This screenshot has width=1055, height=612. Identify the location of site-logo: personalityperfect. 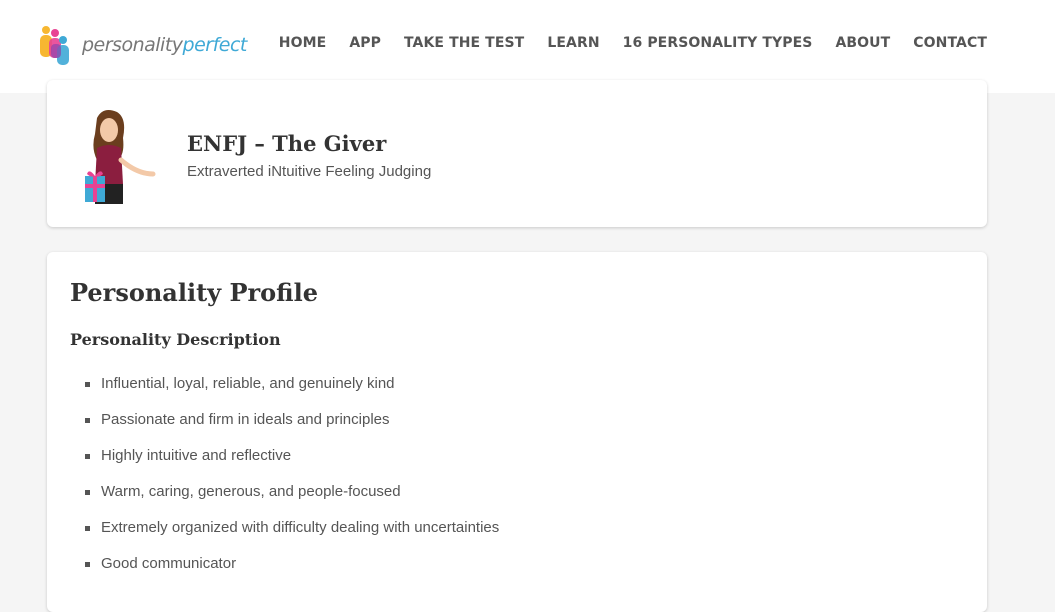
(142, 45).